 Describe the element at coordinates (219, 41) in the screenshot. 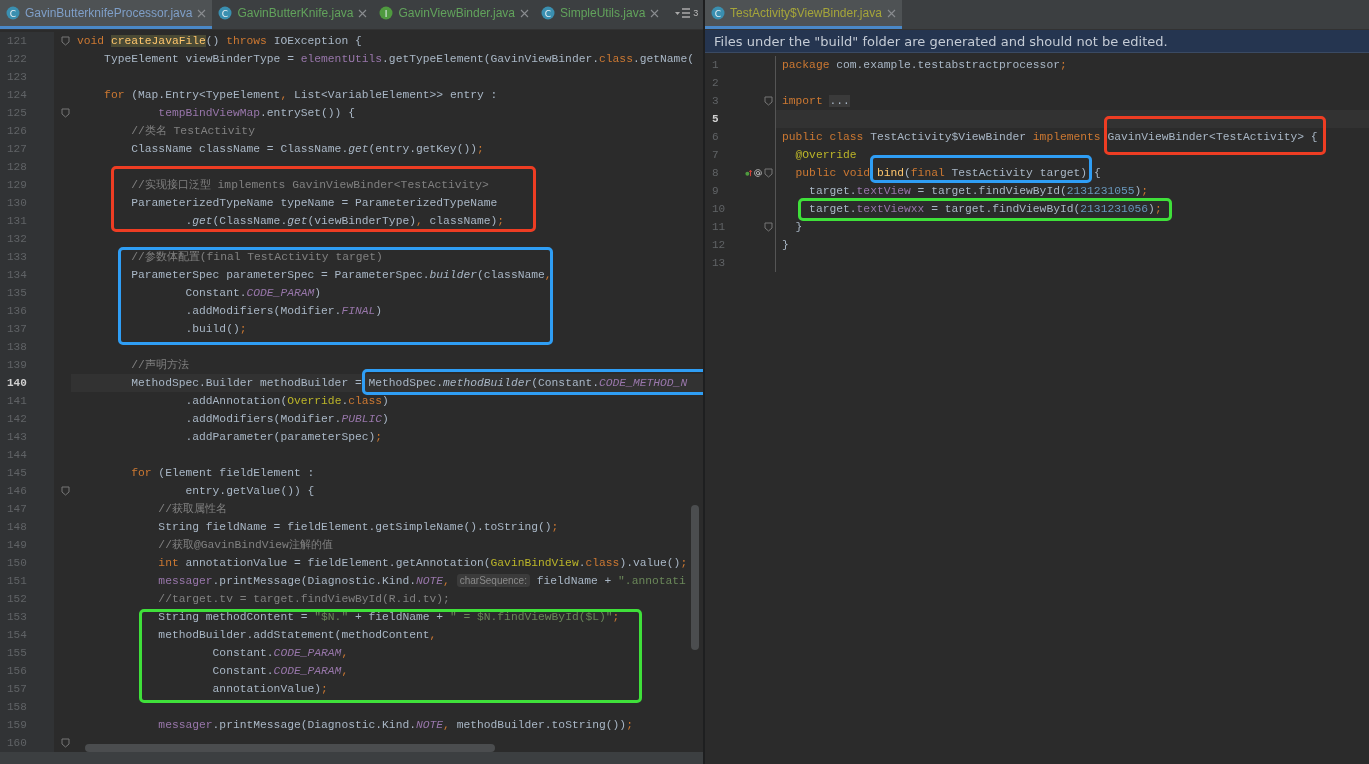

I see `code-line: void createJavaFile() throws IOException {` at that location.